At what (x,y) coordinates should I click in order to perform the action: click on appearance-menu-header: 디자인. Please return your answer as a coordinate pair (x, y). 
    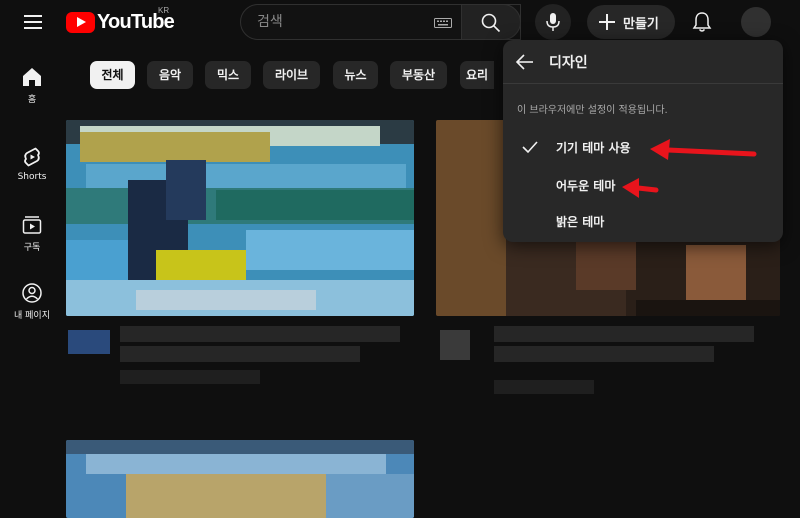
    Looking at the image, I should click on (643, 62).